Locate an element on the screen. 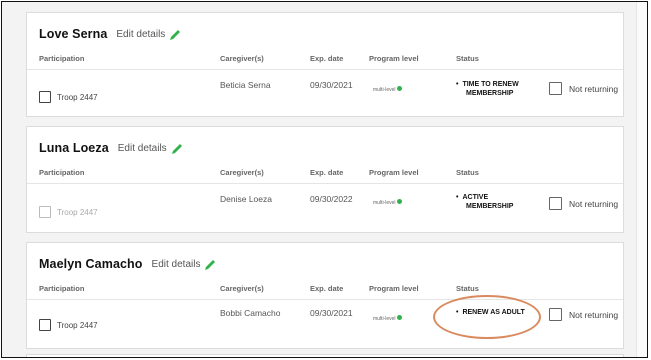 The image size is (651, 360). status-text-line1: TIME TO RENEW is located at coordinates (490, 84).